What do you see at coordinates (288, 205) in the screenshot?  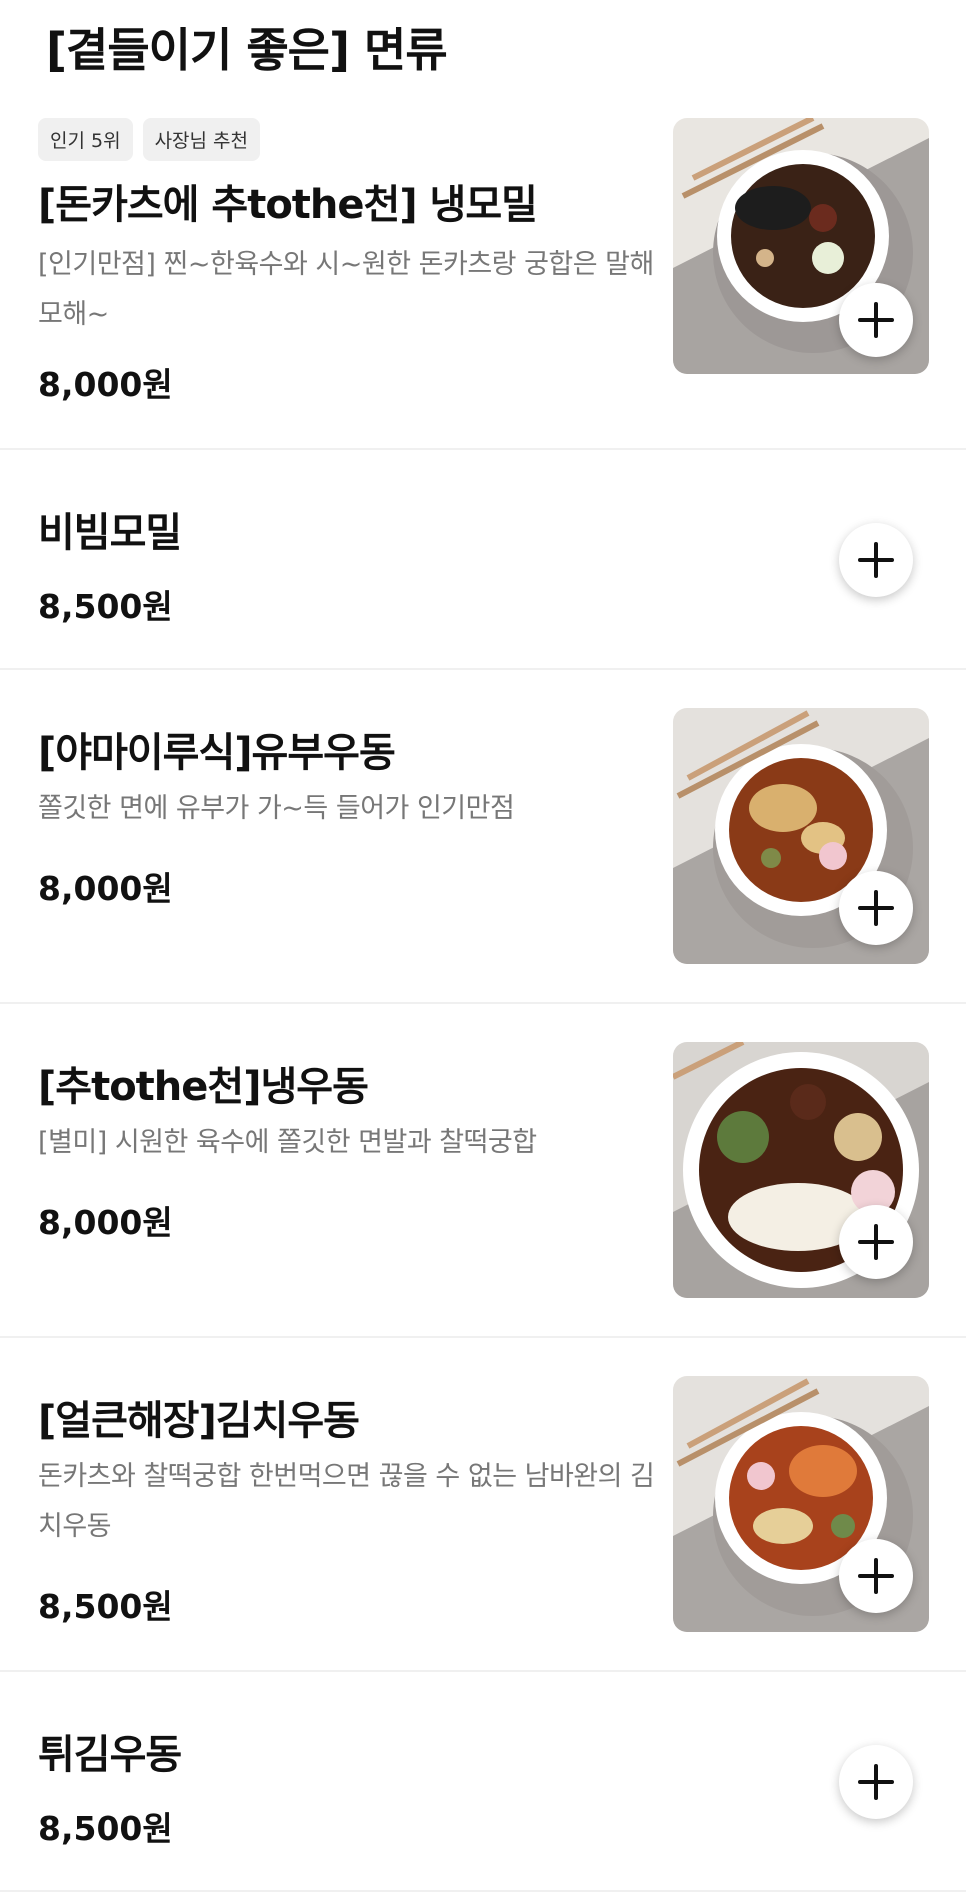 I see `menu-item-name: [돈카츠에 추tothe천] 냉모밀` at bounding box center [288, 205].